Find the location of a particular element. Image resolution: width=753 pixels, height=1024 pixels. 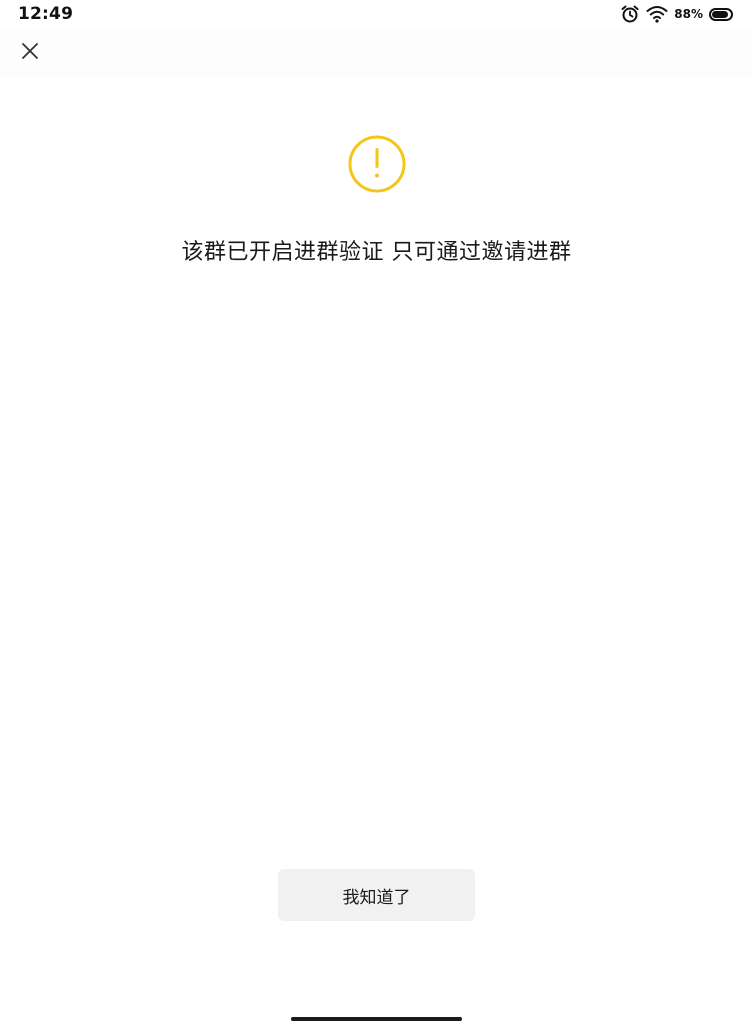

top-bar is located at coordinates (376, 53).